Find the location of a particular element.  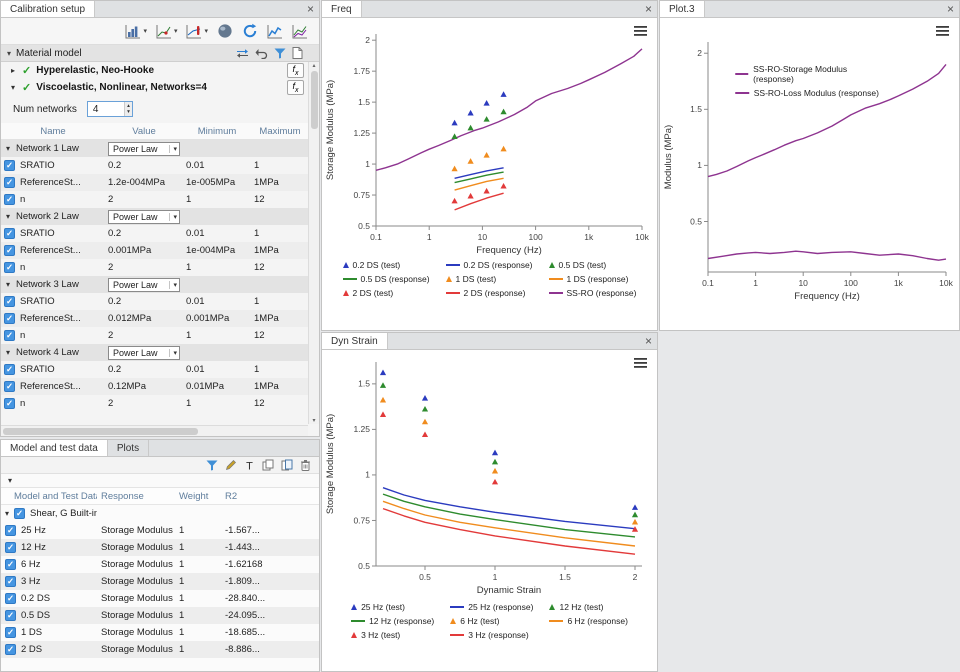

tab-calibration-setup: Calibration setup is located at coordinates (48, 9).